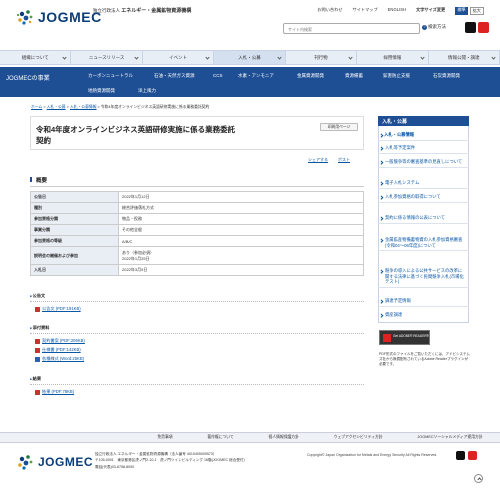 The height and width of the screenshot is (493, 500). Describe the element at coordinates (365, 11) in the screenshot. I see `sitemap-link: サイトマップ` at that location.